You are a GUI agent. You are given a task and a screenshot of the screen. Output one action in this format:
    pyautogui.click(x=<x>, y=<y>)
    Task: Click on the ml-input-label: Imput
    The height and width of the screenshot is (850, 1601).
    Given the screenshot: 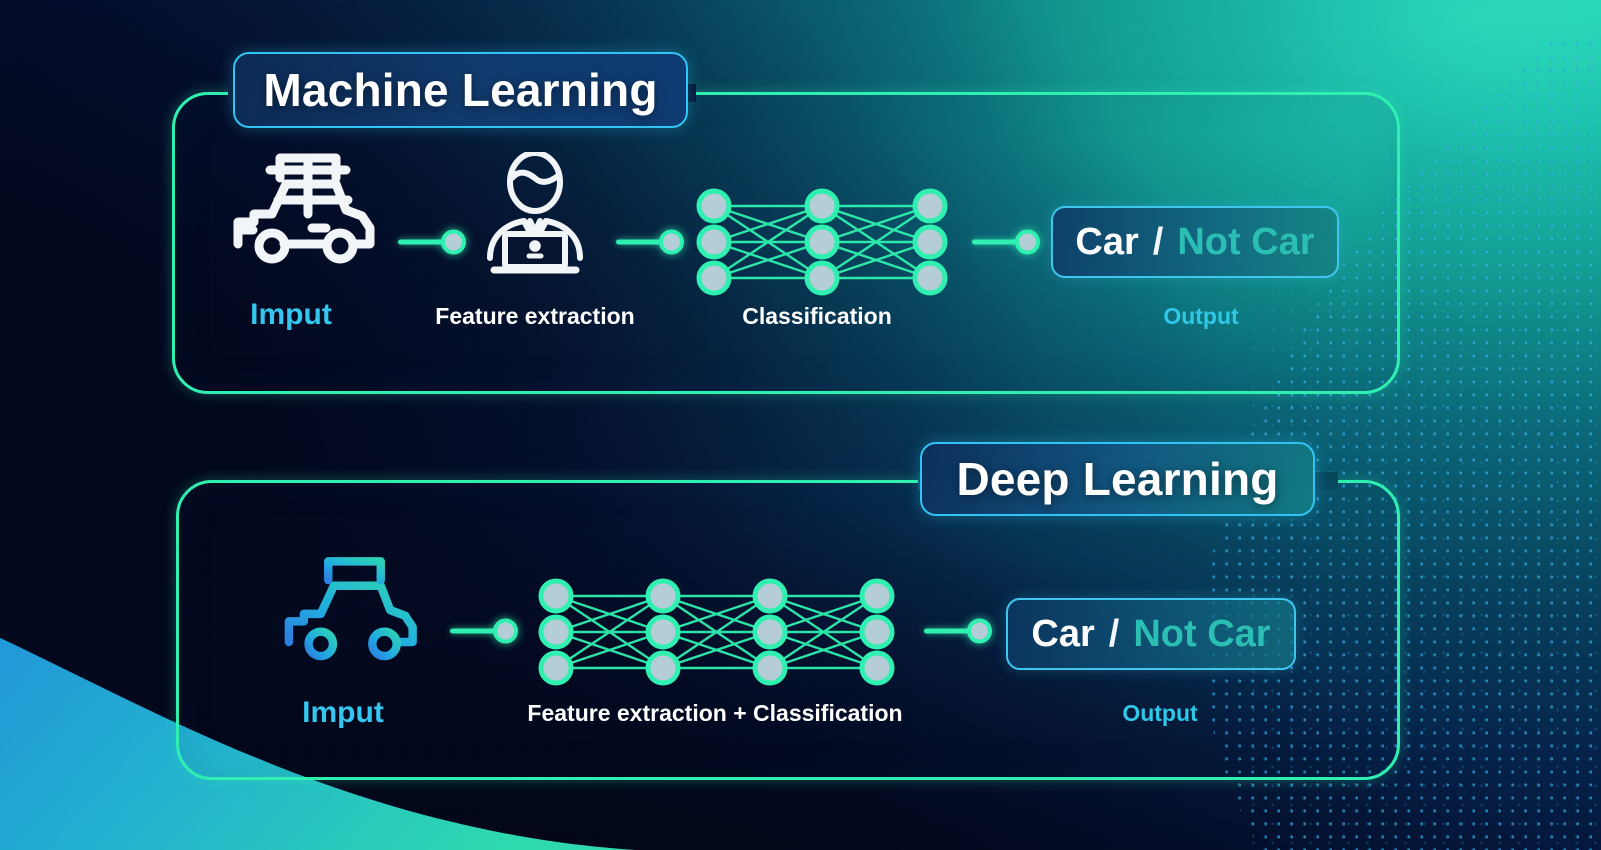 What is the action you would take?
    pyautogui.click(x=291, y=314)
    